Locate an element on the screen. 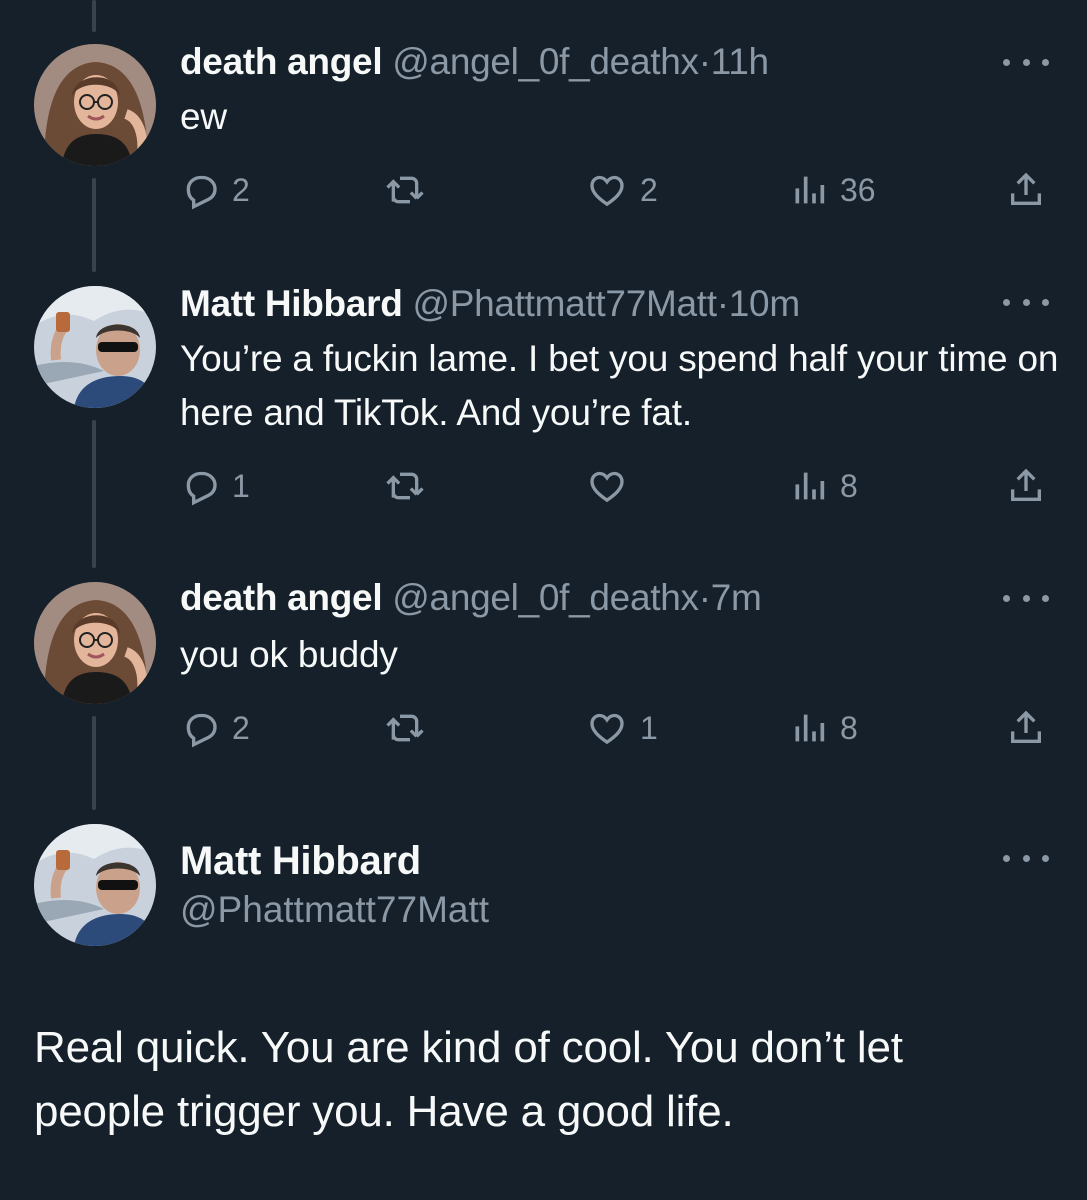 The height and width of the screenshot is (1200, 1087). like-button: 1 is located at coordinates (622, 728).